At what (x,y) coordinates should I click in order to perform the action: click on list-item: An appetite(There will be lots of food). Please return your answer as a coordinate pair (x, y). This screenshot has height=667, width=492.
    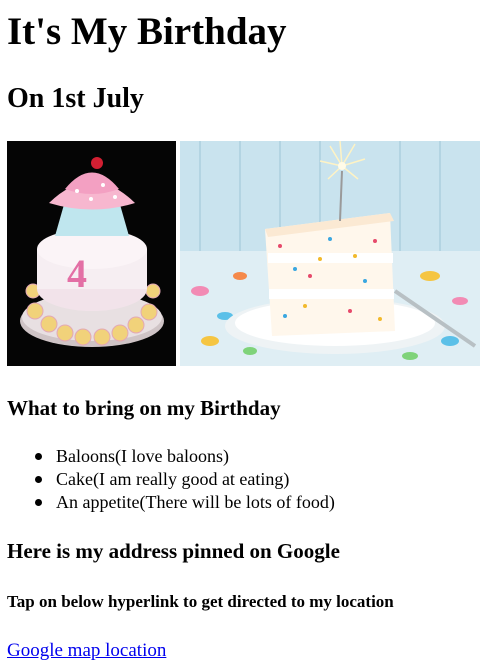
    Looking at the image, I should click on (171, 502).